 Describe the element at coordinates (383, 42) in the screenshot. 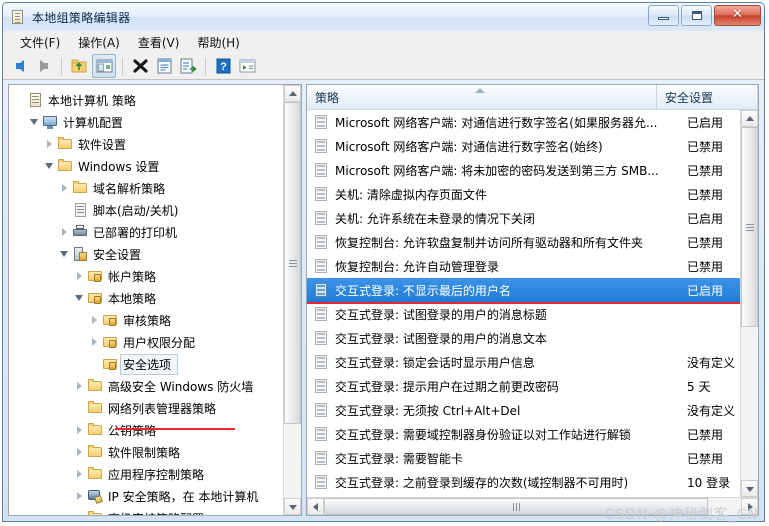

I see `menu-bar: 文件(F) 操作(A) 查看(V) 帮助(H)` at that location.